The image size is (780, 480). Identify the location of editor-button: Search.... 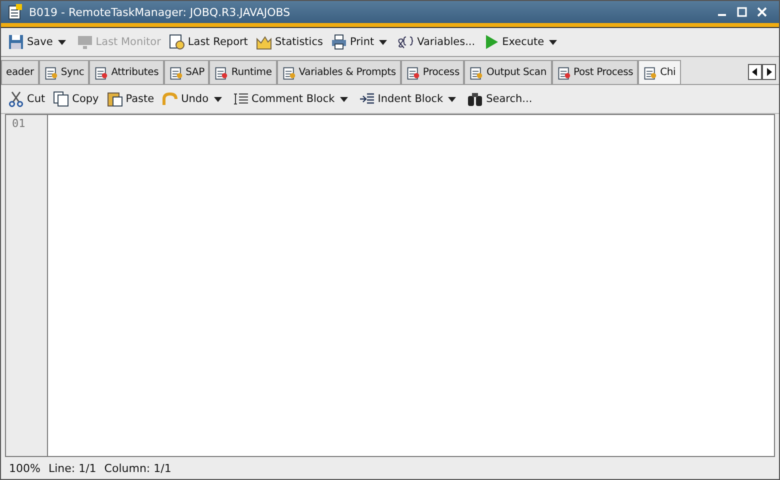
(500, 99).